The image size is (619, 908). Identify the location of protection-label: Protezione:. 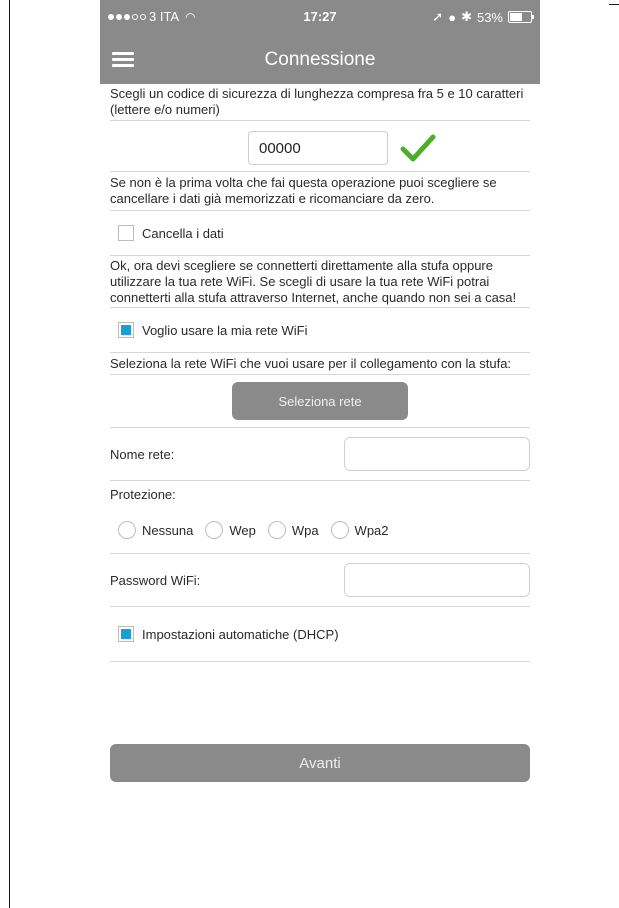
(143, 494).